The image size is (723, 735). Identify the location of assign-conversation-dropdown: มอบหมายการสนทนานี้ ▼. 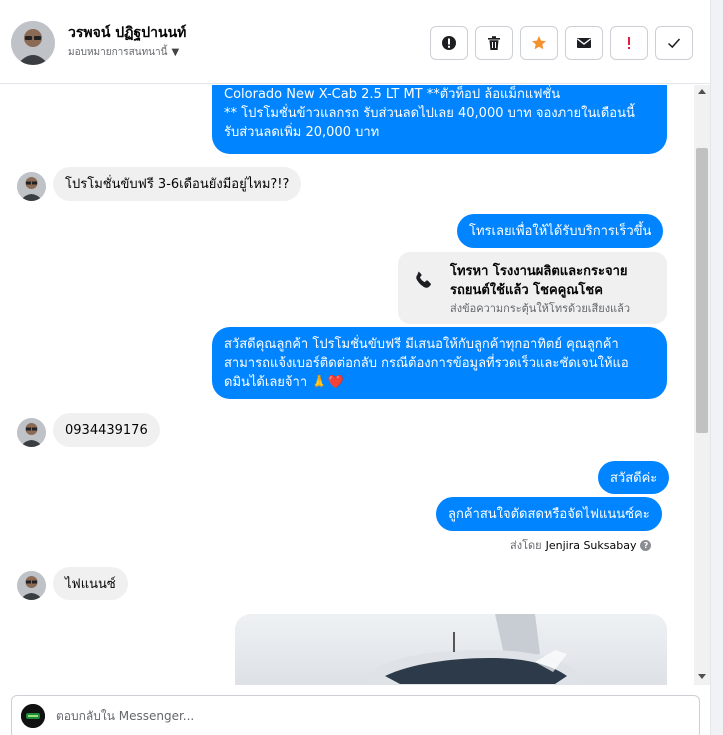
(123, 52).